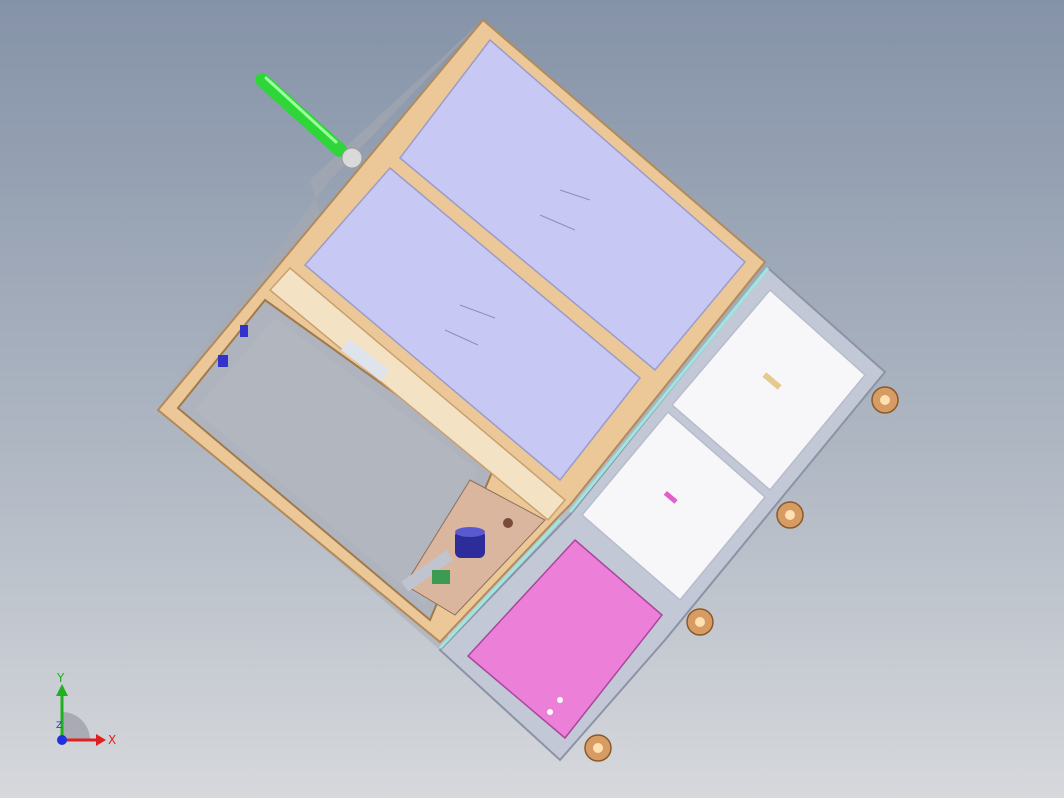  I want to click on green-handle-bar, so click(301, 115).